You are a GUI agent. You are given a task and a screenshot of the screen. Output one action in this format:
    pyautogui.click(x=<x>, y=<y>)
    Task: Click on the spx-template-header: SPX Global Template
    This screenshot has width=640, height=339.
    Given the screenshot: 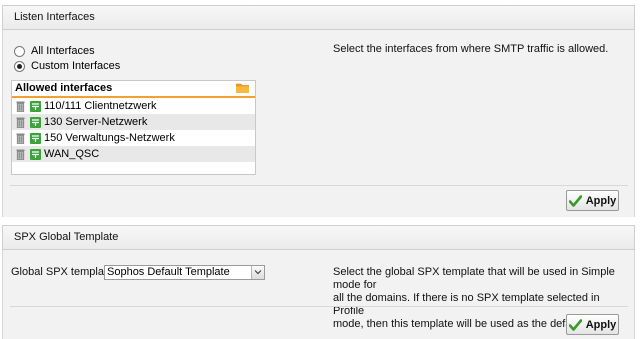 What is the action you would take?
    pyautogui.click(x=318, y=237)
    